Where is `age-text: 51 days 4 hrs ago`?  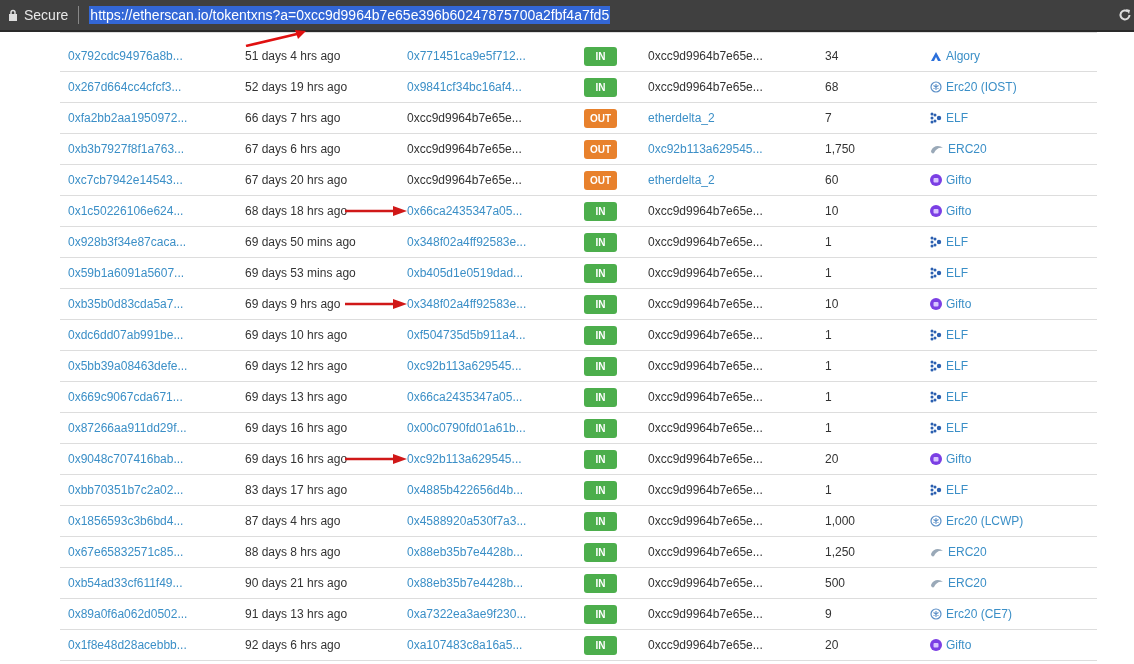
age-text: 51 days 4 hrs ago is located at coordinates (293, 56).